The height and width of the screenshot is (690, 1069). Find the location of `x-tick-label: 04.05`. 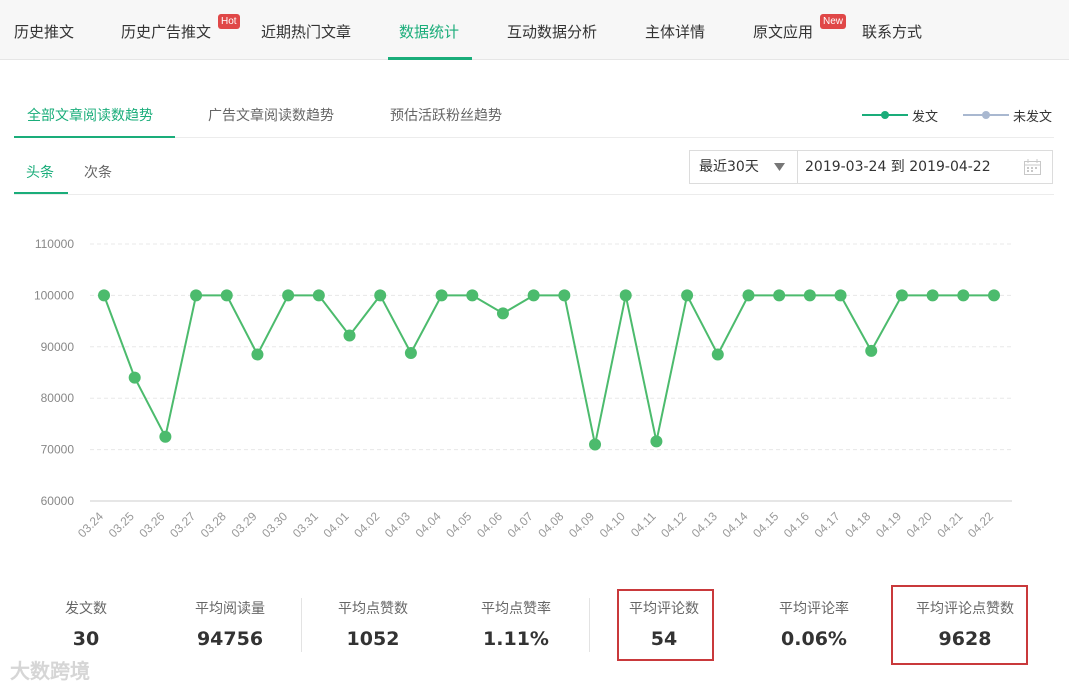

x-tick-label: 04.05 is located at coordinates (458, 524).